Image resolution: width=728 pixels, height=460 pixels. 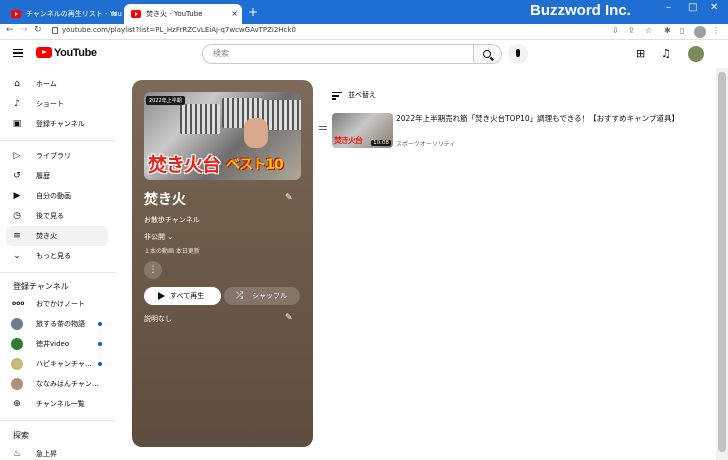 I want to click on privacy-dropdown: 非公開 ⌄, so click(x=158, y=237).